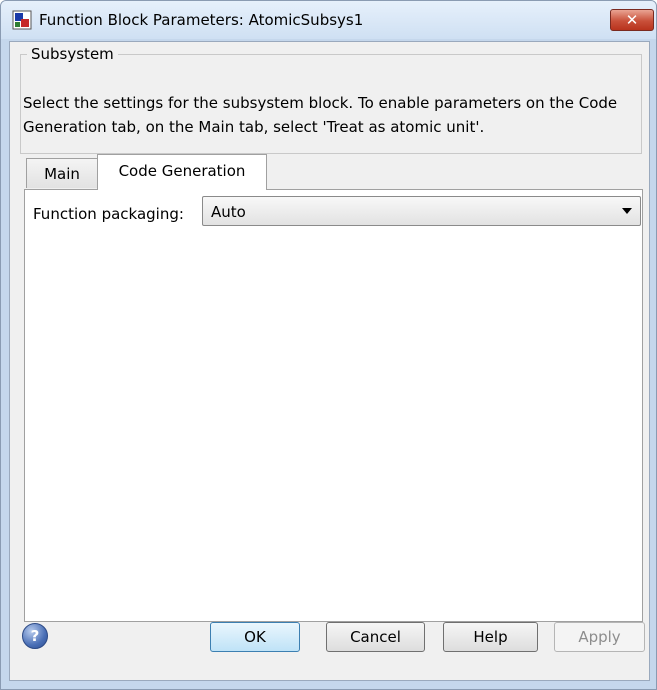 This screenshot has height=690, width=657. I want to click on help-button: Help, so click(490, 637).